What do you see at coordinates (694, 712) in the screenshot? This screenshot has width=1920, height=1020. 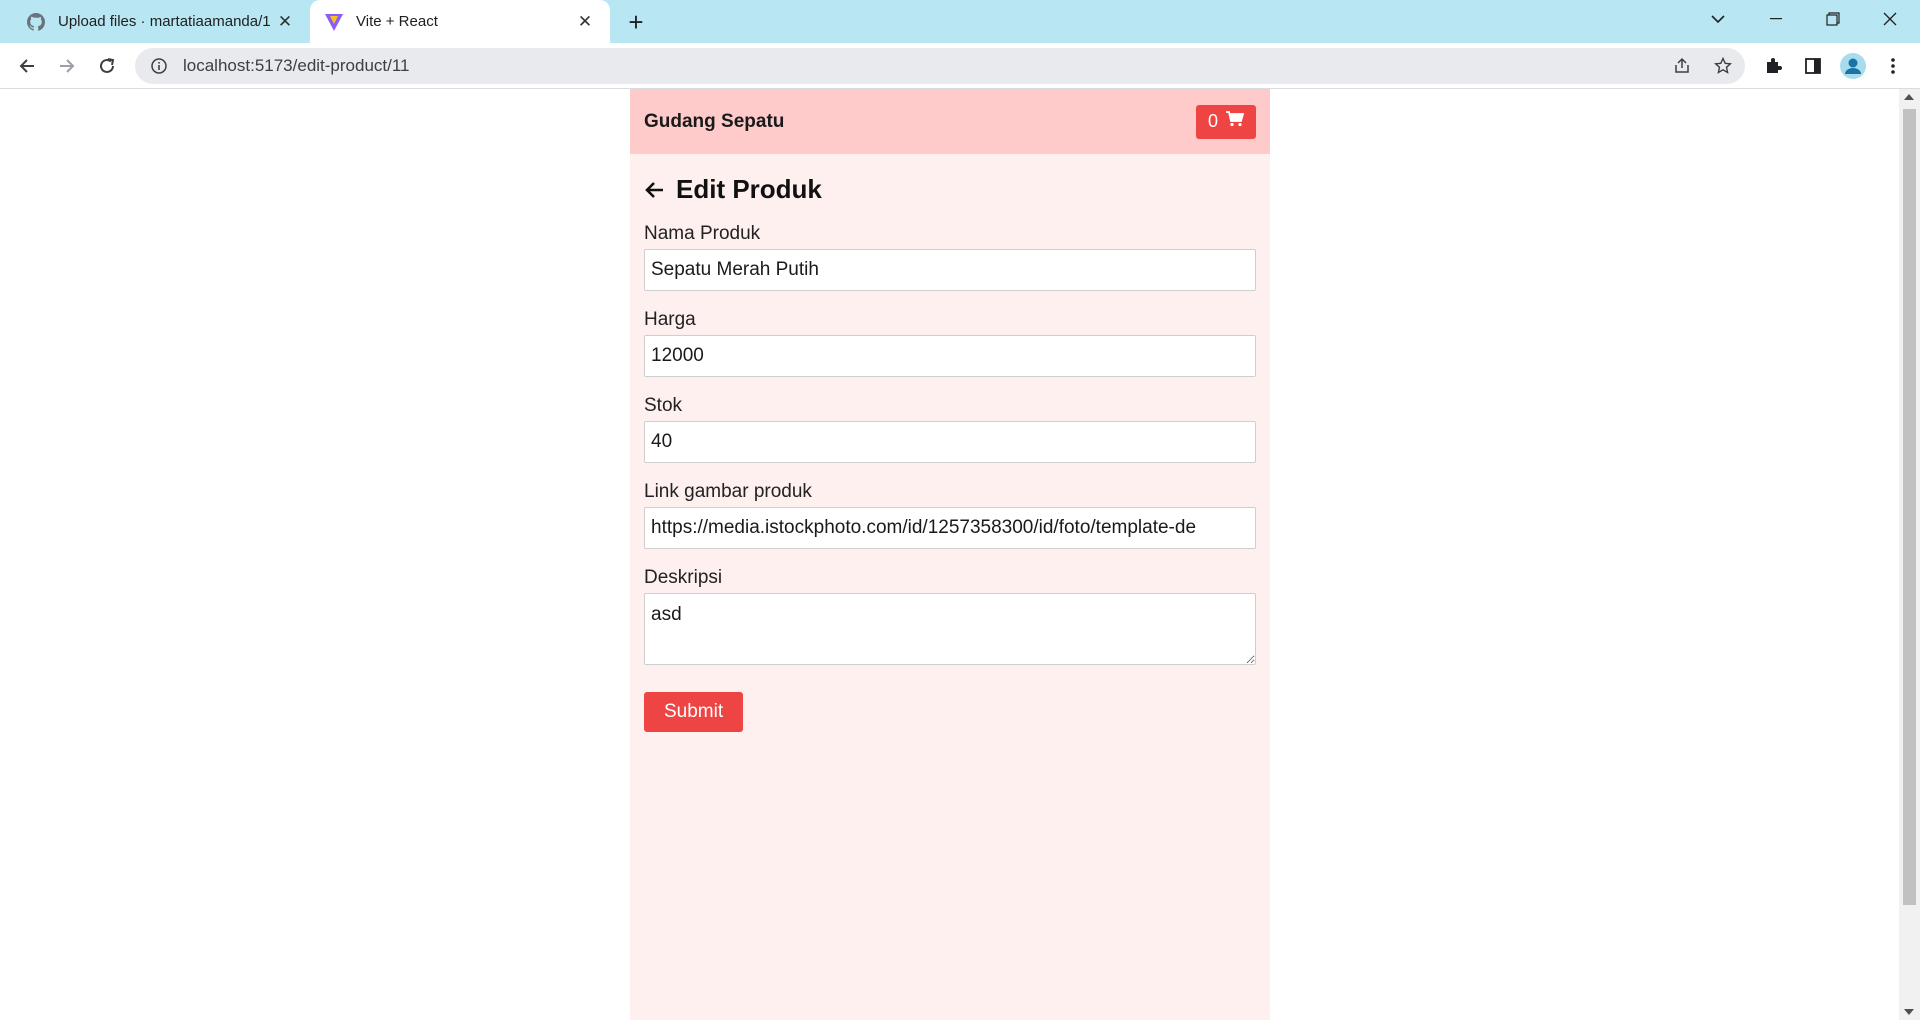 I see `submit-button: Submit` at bounding box center [694, 712].